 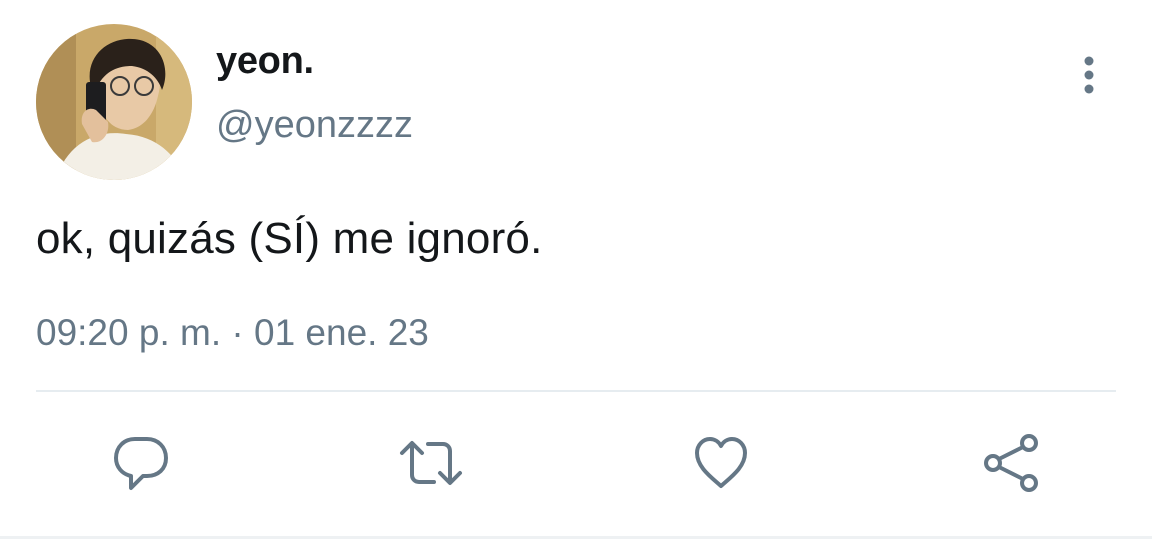 I want to click on display-name: yeon., so click(x=265, y=61).